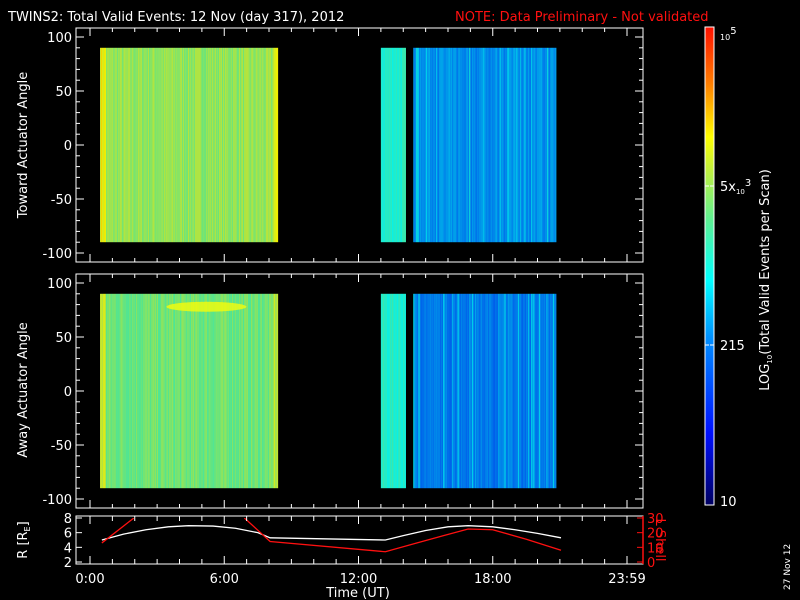  I want to click on r-ylabel: R [RE], so click(24, 539).